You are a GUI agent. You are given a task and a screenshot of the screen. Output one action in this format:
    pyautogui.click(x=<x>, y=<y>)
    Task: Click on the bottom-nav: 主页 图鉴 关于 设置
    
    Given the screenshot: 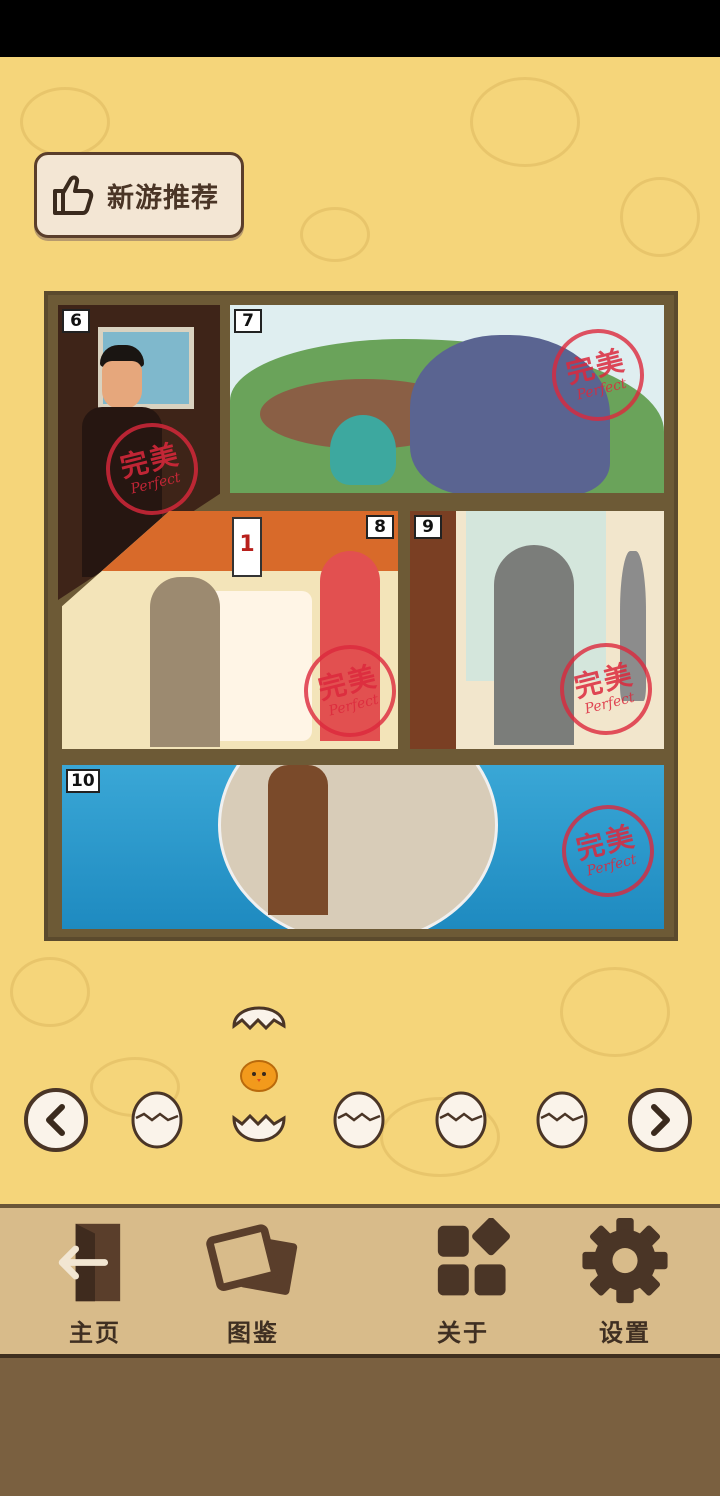 What is the action you would take?
    pyautogui.click(x=360, y=1281)
    